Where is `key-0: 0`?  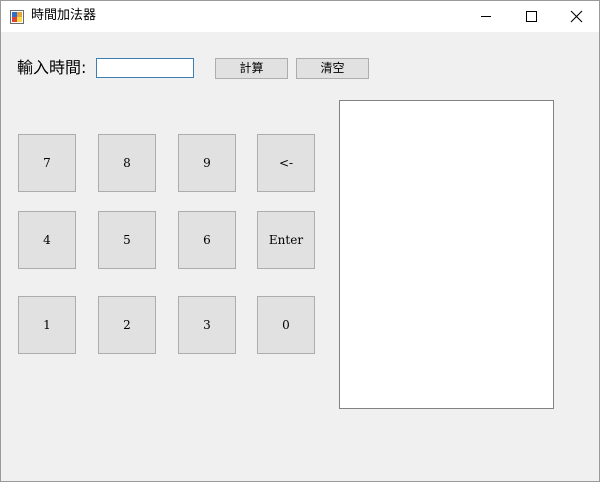 key-0: 0 is located at coordinates (286, 325).